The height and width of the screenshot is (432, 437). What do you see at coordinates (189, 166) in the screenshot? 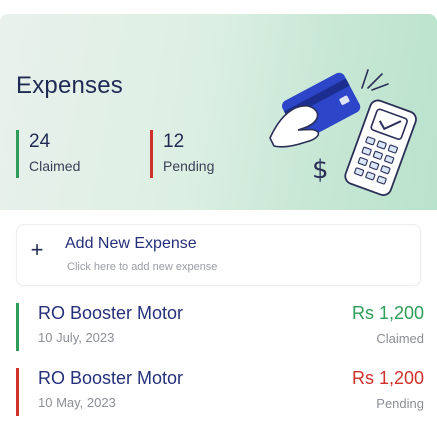
I see `pending-label: Pending` at bounding box center [189, 166].